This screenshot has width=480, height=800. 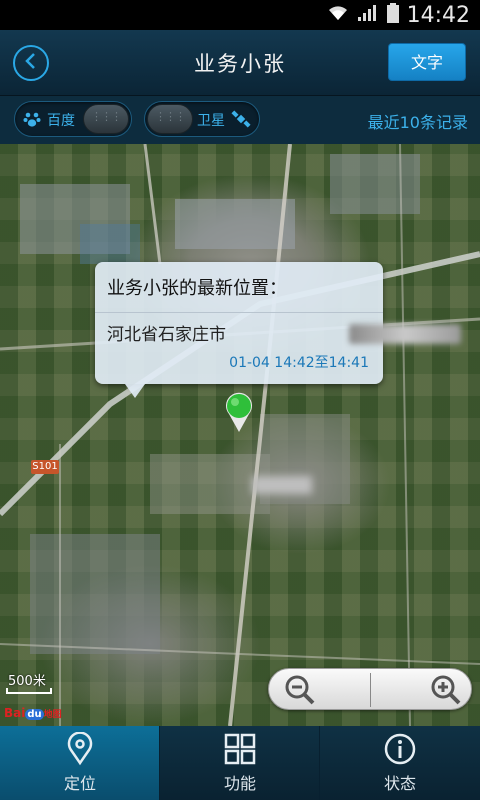 I want to click on baidu-map-toggle: 百度, so click(x=73, y=119).